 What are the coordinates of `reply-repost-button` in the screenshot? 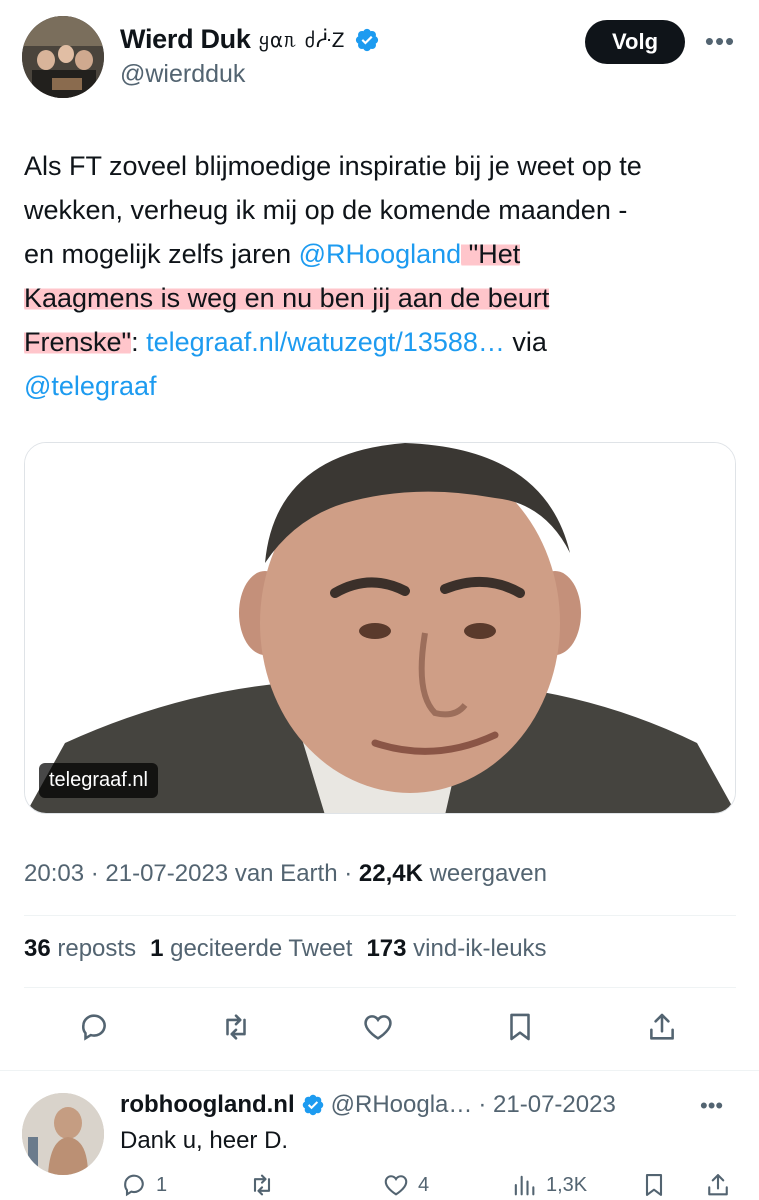 It's located at (262, 1185).